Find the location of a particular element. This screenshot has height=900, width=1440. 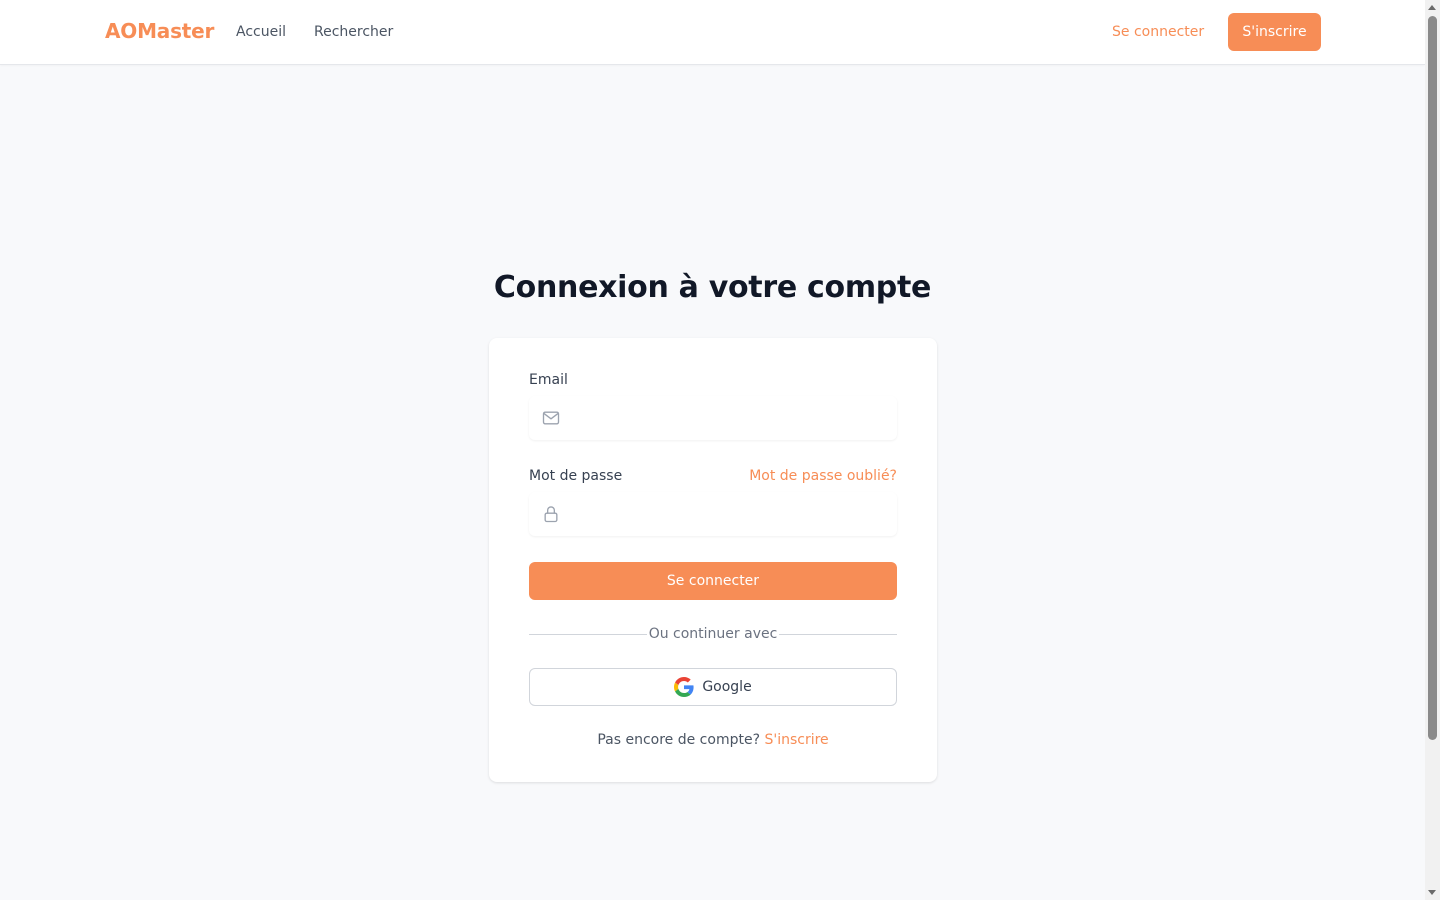

page-scrollbar is located at coordinates (1432, 450).